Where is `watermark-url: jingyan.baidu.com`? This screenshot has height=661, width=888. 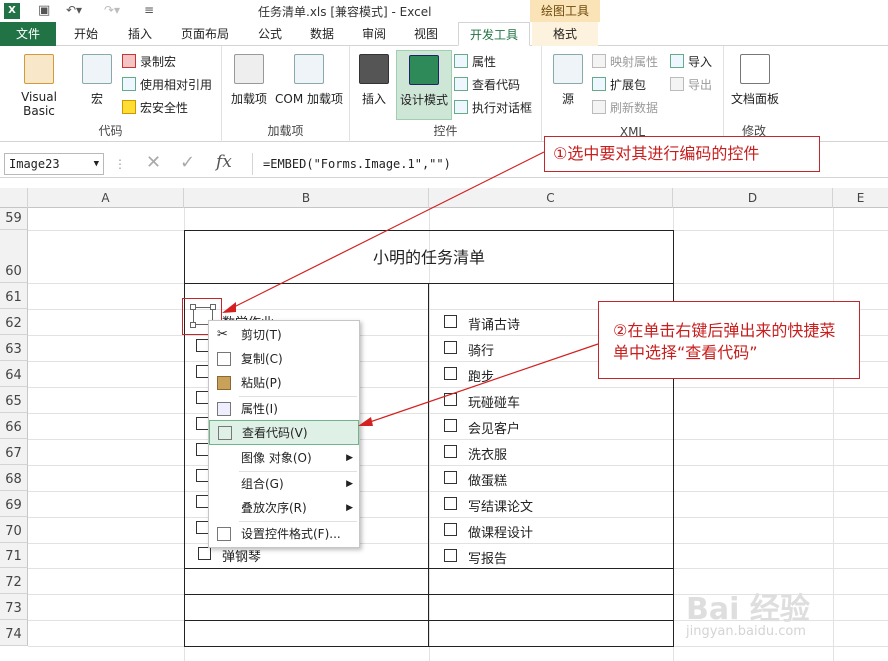 watermark-url: jingyan.baidu.com is located at coordinates (746, 631).